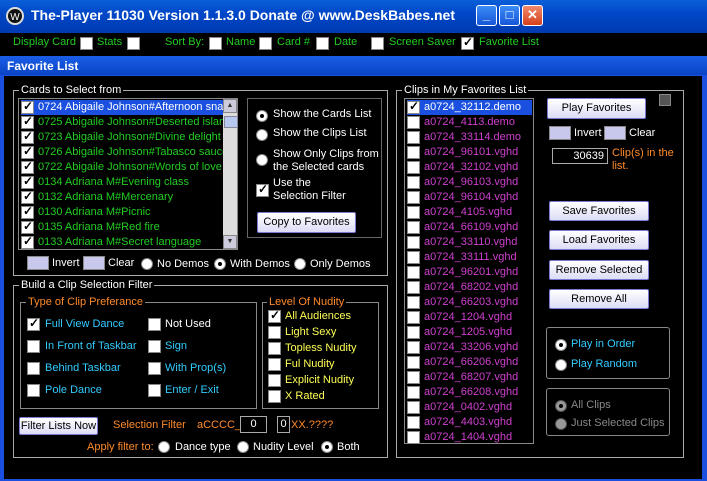 Image resolution: width=707 pixels, height=481 pixels. I want to click on all-clips-radio, so click(561, 406).